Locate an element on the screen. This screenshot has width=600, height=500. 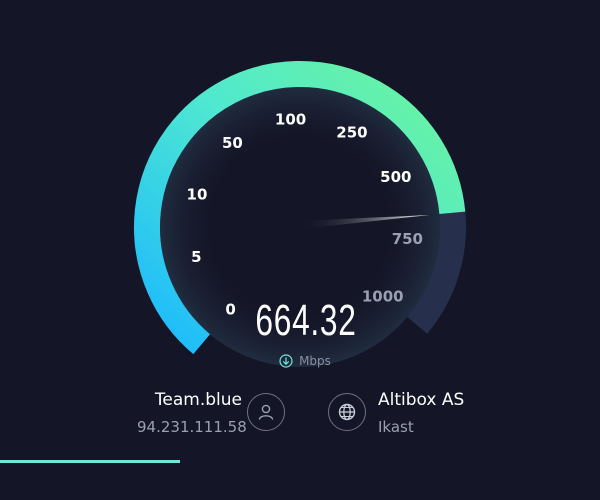
scale-label: 10 is located at coordinates (197, 195).